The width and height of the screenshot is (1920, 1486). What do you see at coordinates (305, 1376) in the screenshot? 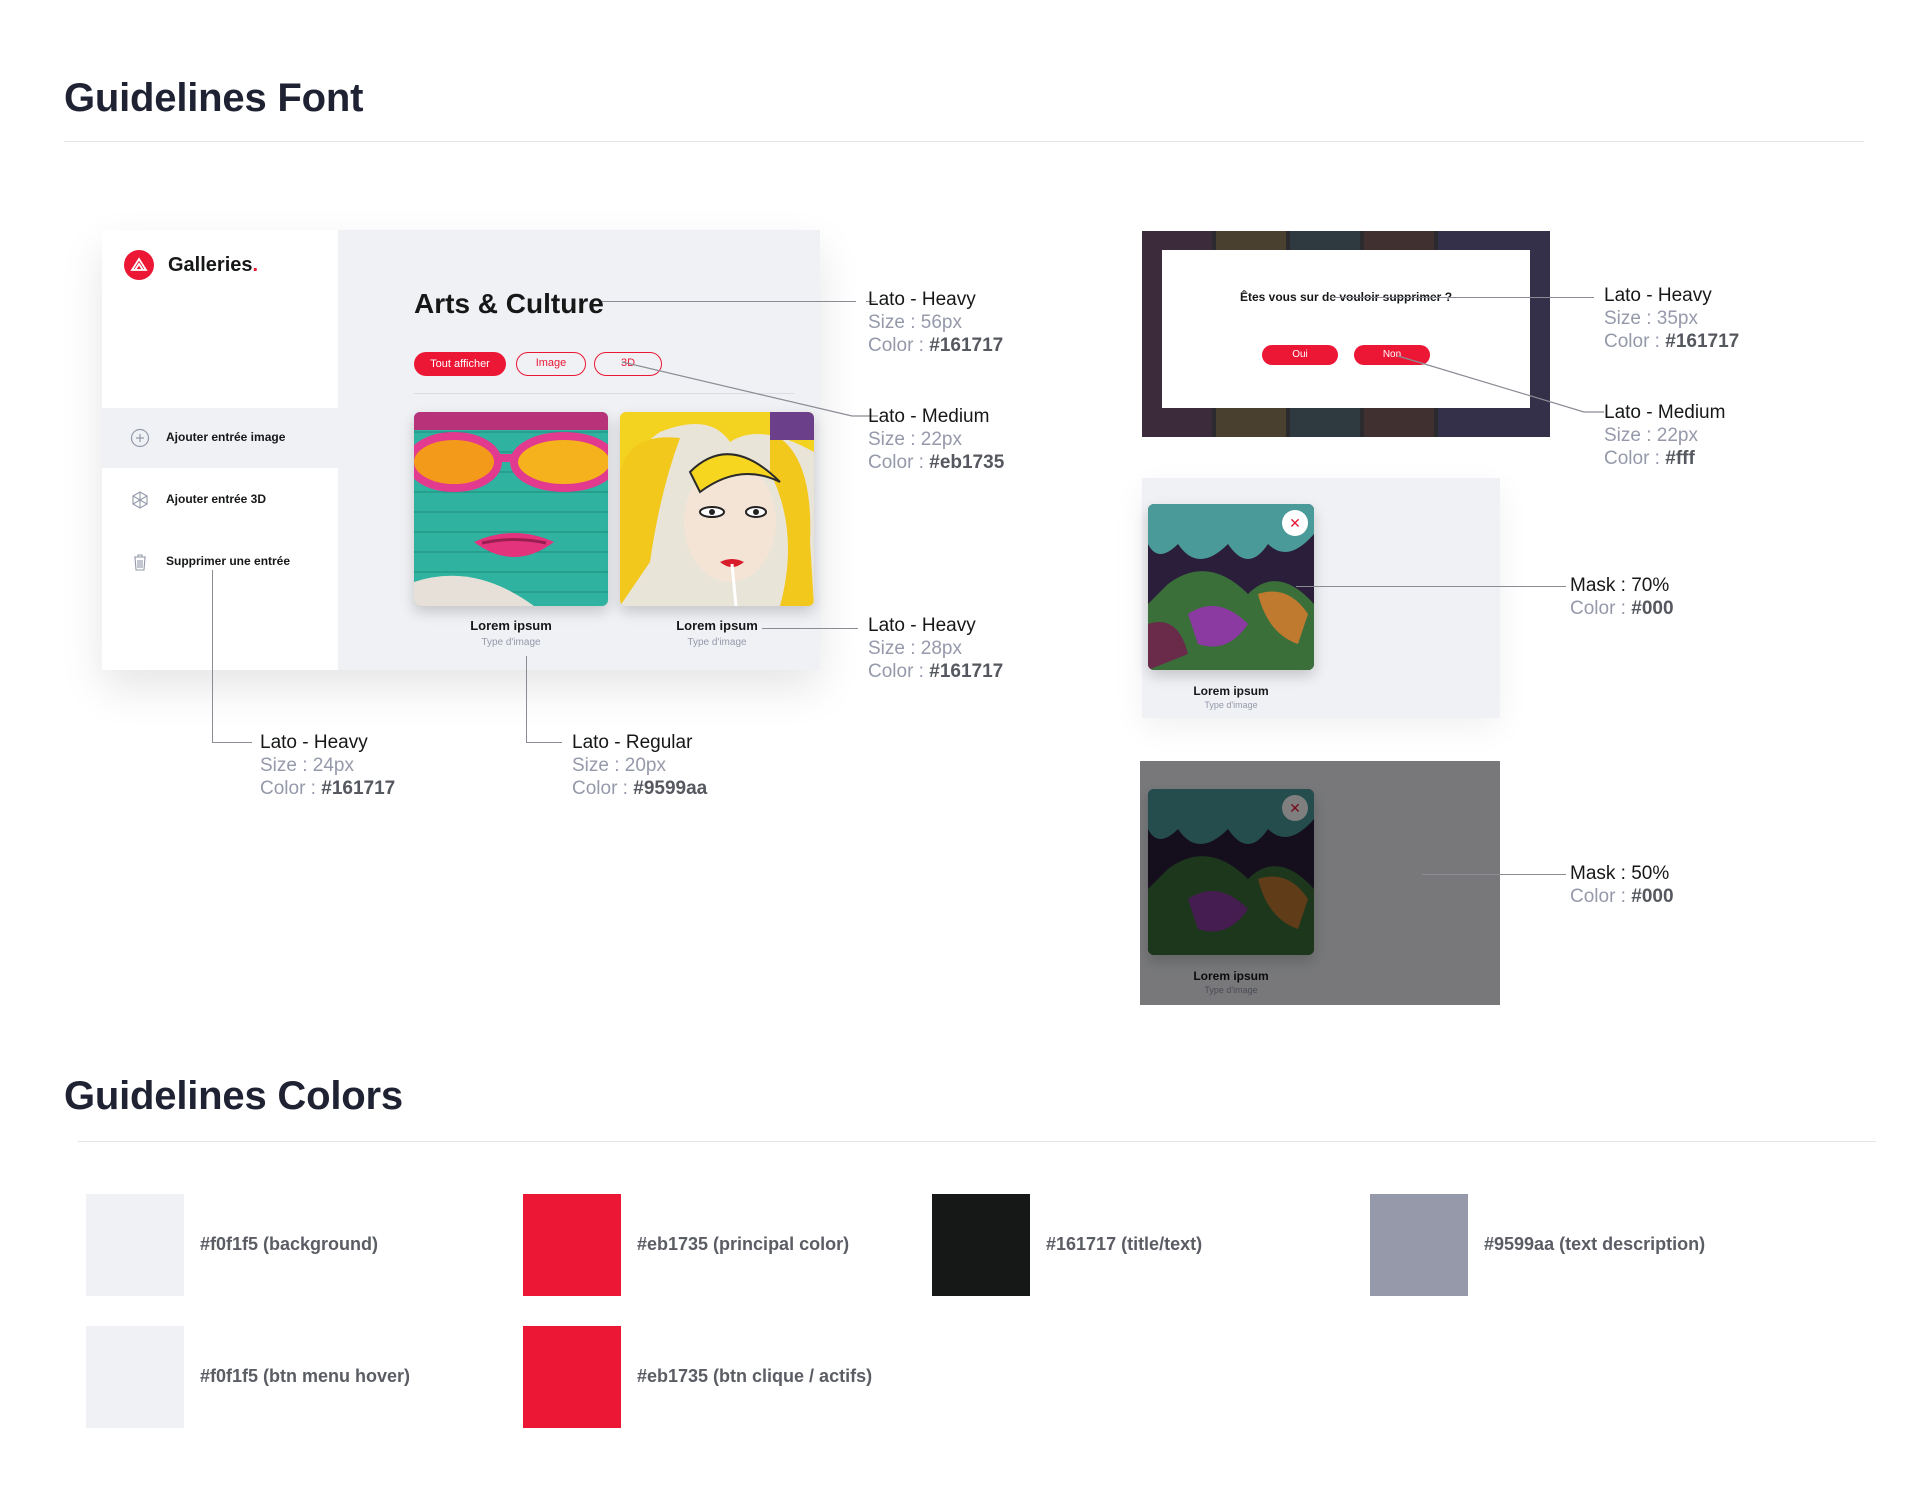
I see `color-label: #f0f1f5 (btn menu hover)` at bounding box center [305, 1376].